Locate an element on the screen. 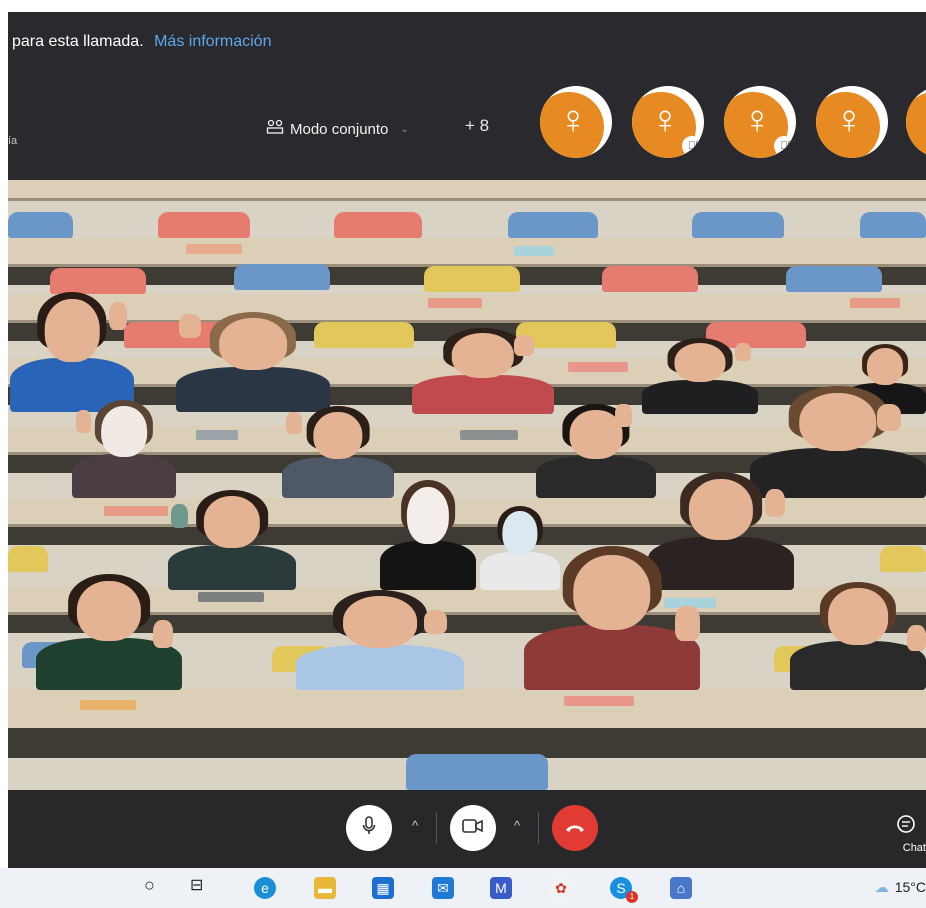 The height and width of the screenshot is (908, 926). paint-icon: ✿ is located at coordinates (561, 888).